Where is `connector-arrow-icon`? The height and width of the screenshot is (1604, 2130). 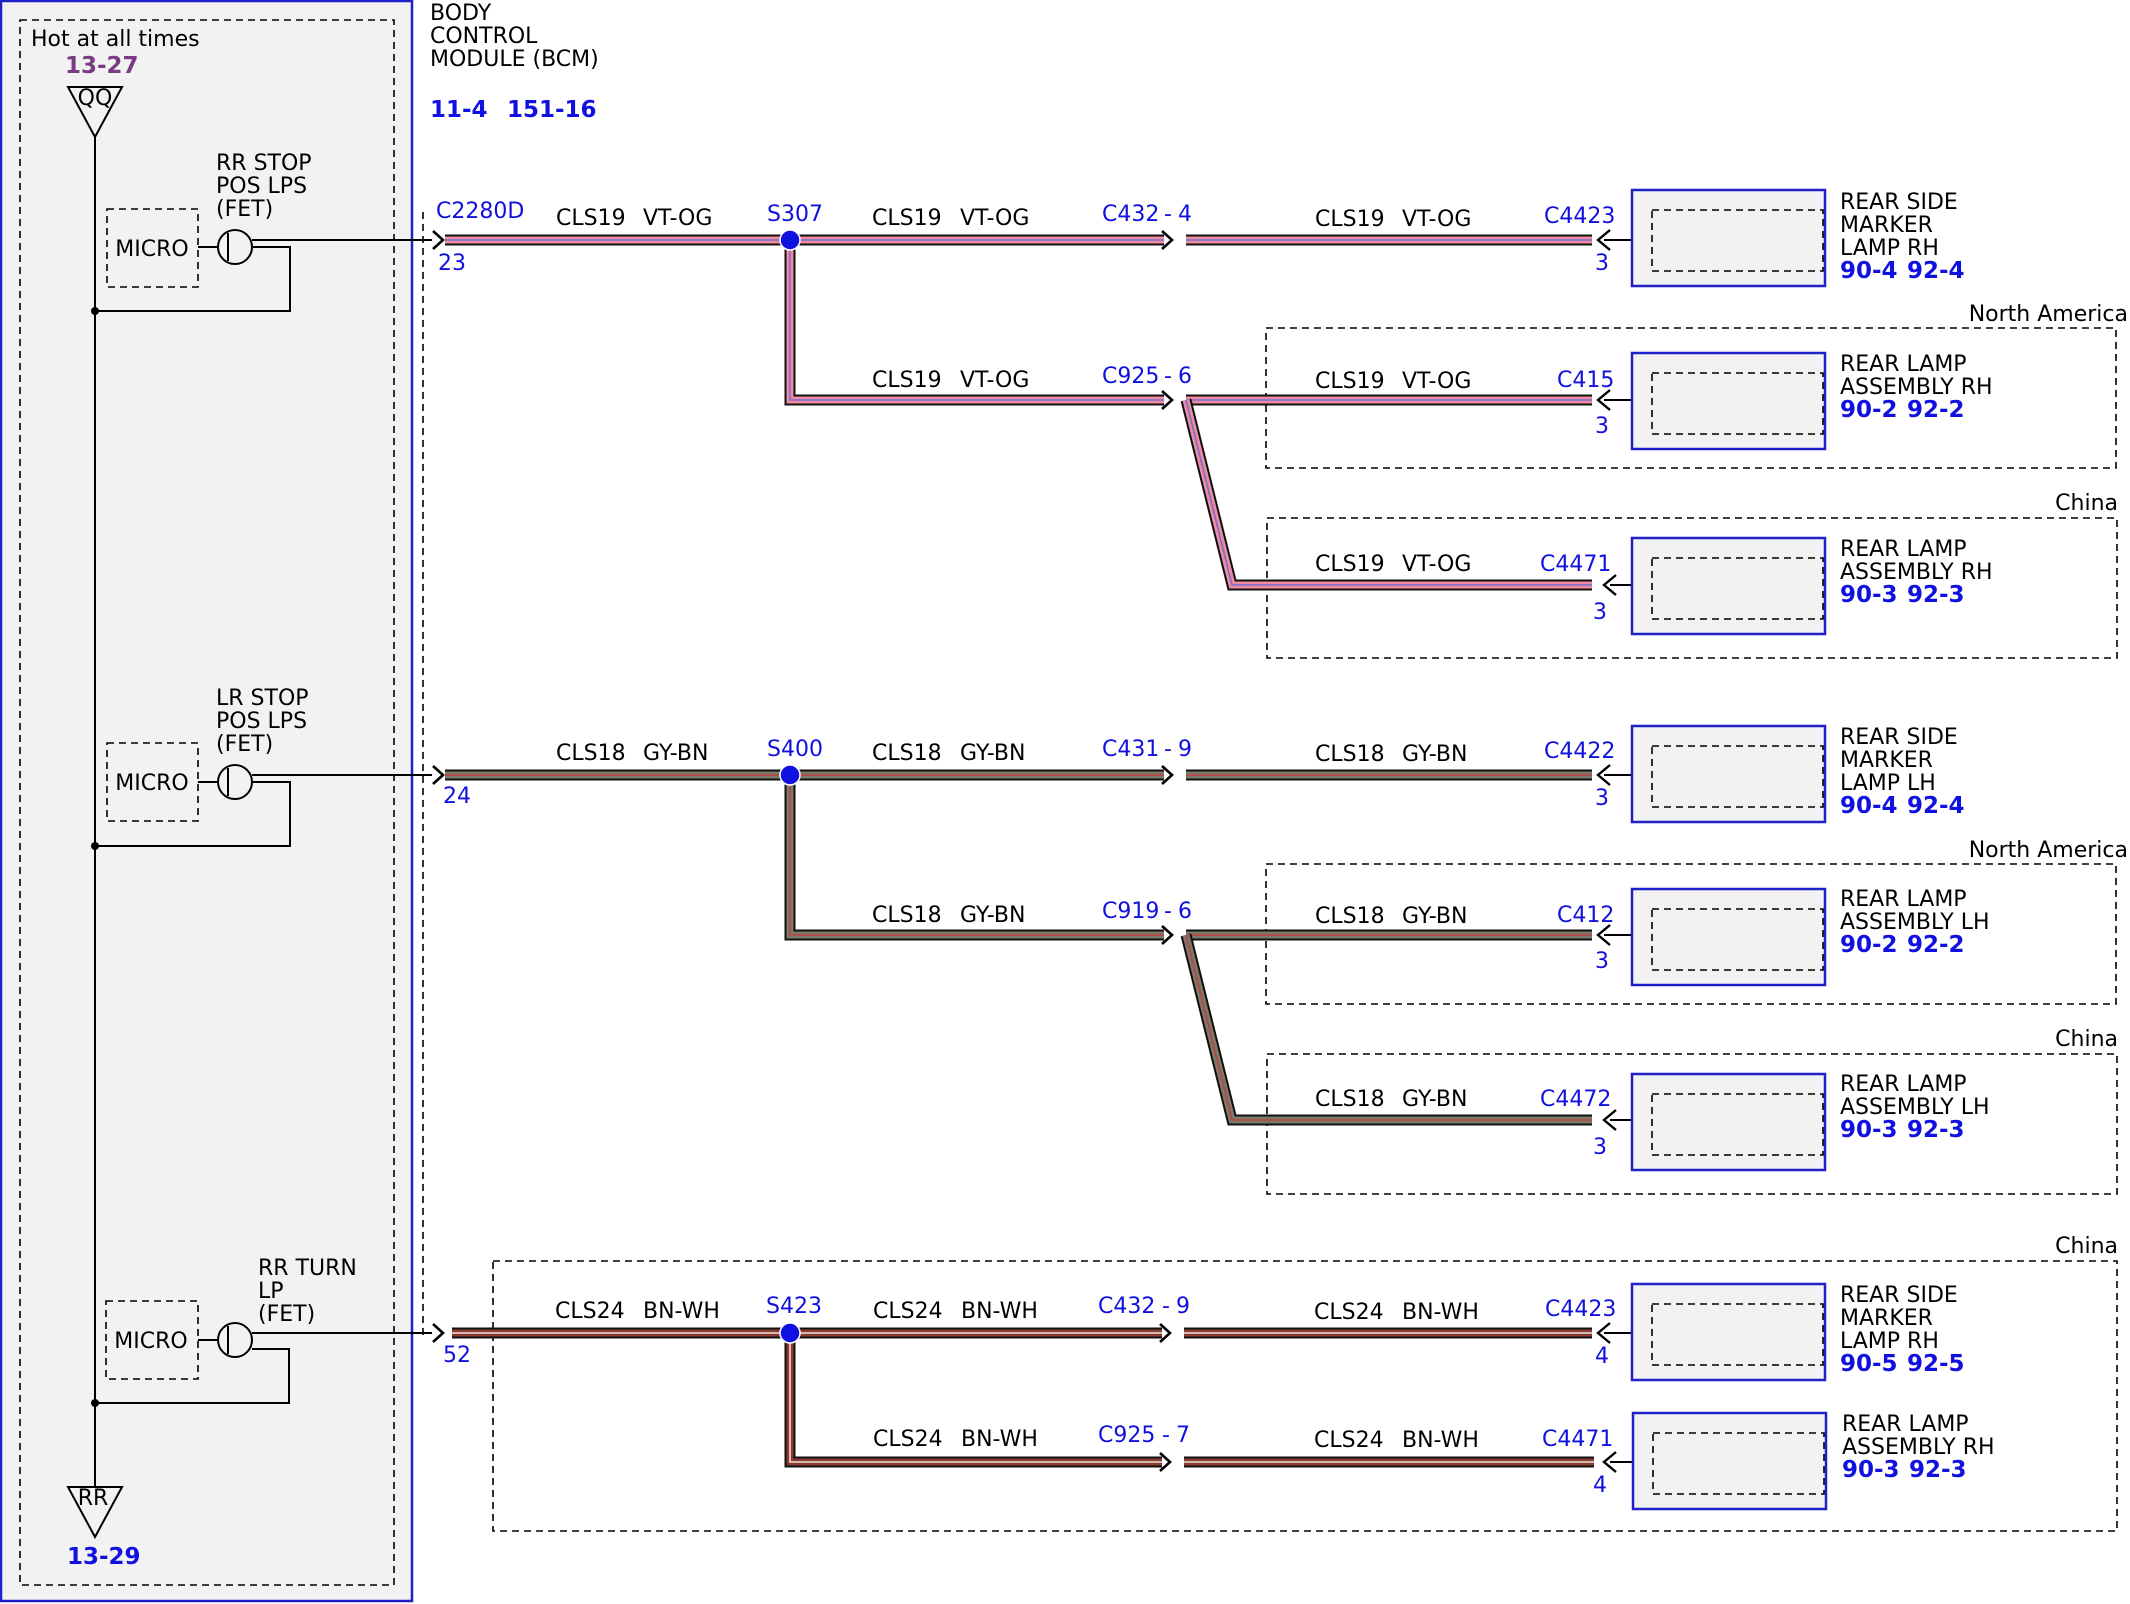 connector-arrow-icon is located at coordinates (438, 775).